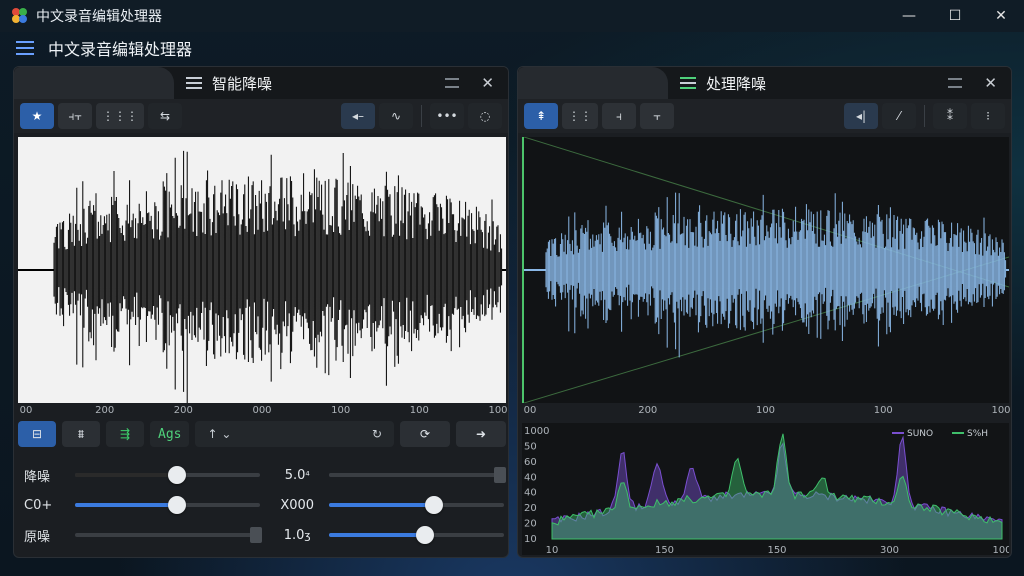  What do you see at coordinates (81, 434) in the screenshot?
I see `eq-button: ⩩` at bounding box center [81, 434].